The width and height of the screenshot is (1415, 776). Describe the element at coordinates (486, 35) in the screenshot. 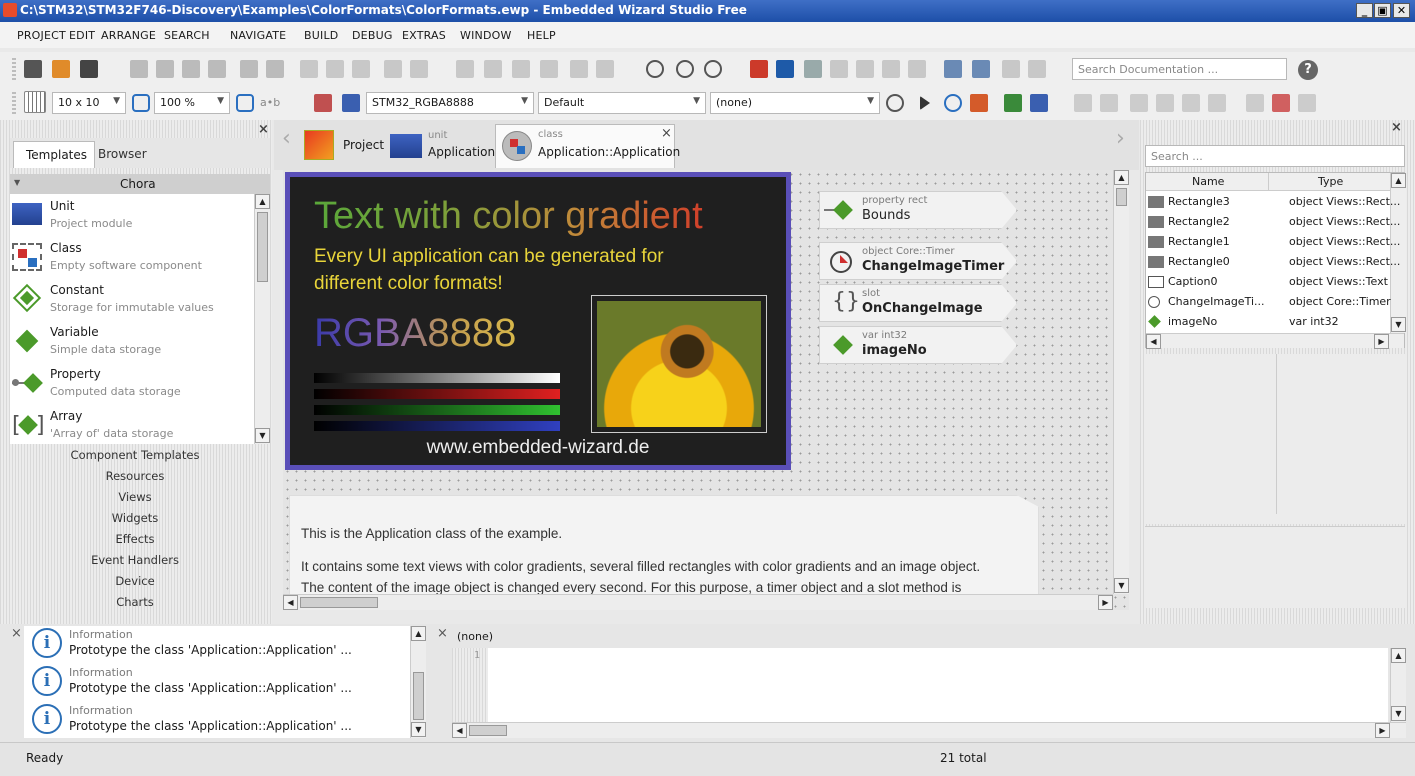

I see `menu-window: WINDOW` at that location.